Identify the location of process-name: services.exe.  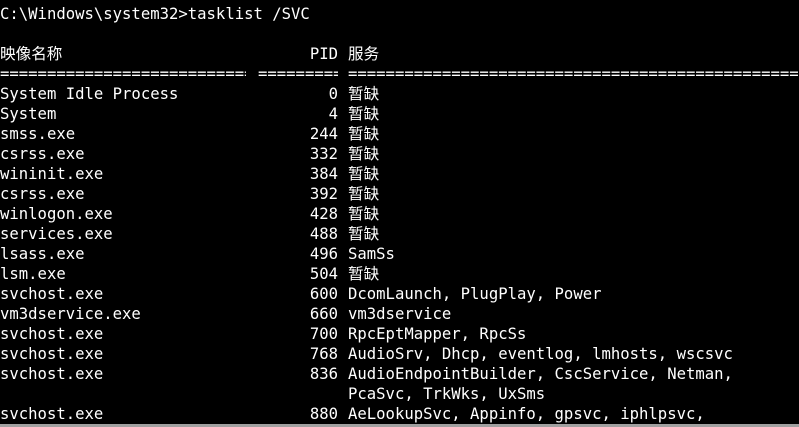
(56, 234).